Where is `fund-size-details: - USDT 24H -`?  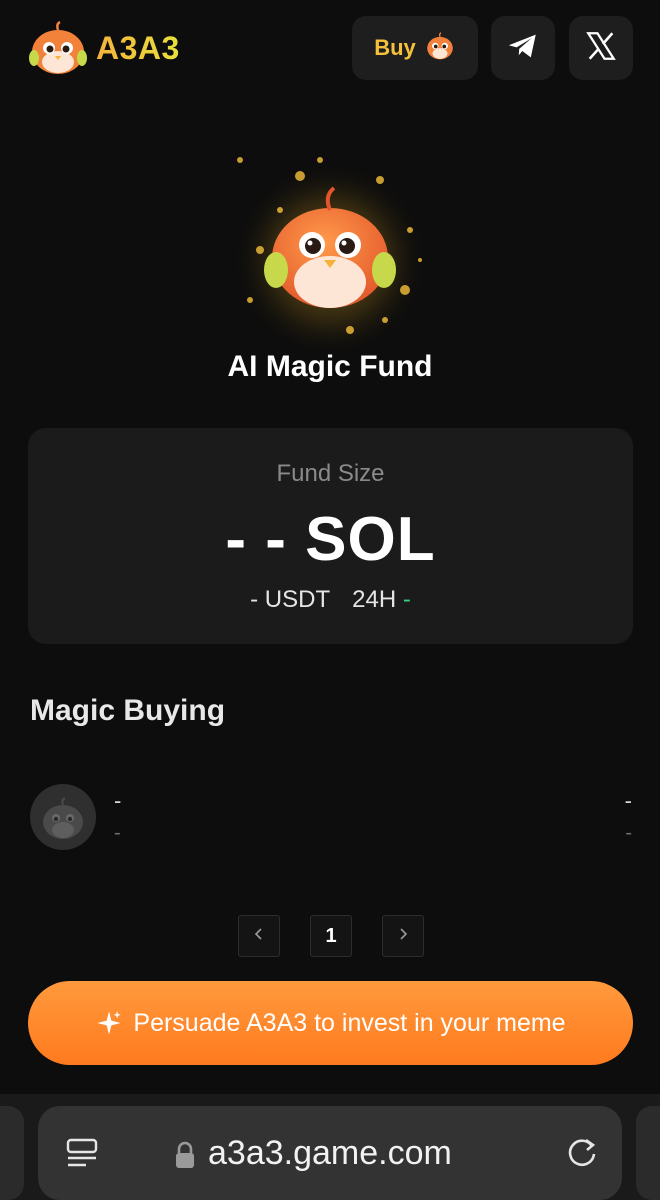 fund-size-details: - USDT 24H - is located at coordinates (330, 600).